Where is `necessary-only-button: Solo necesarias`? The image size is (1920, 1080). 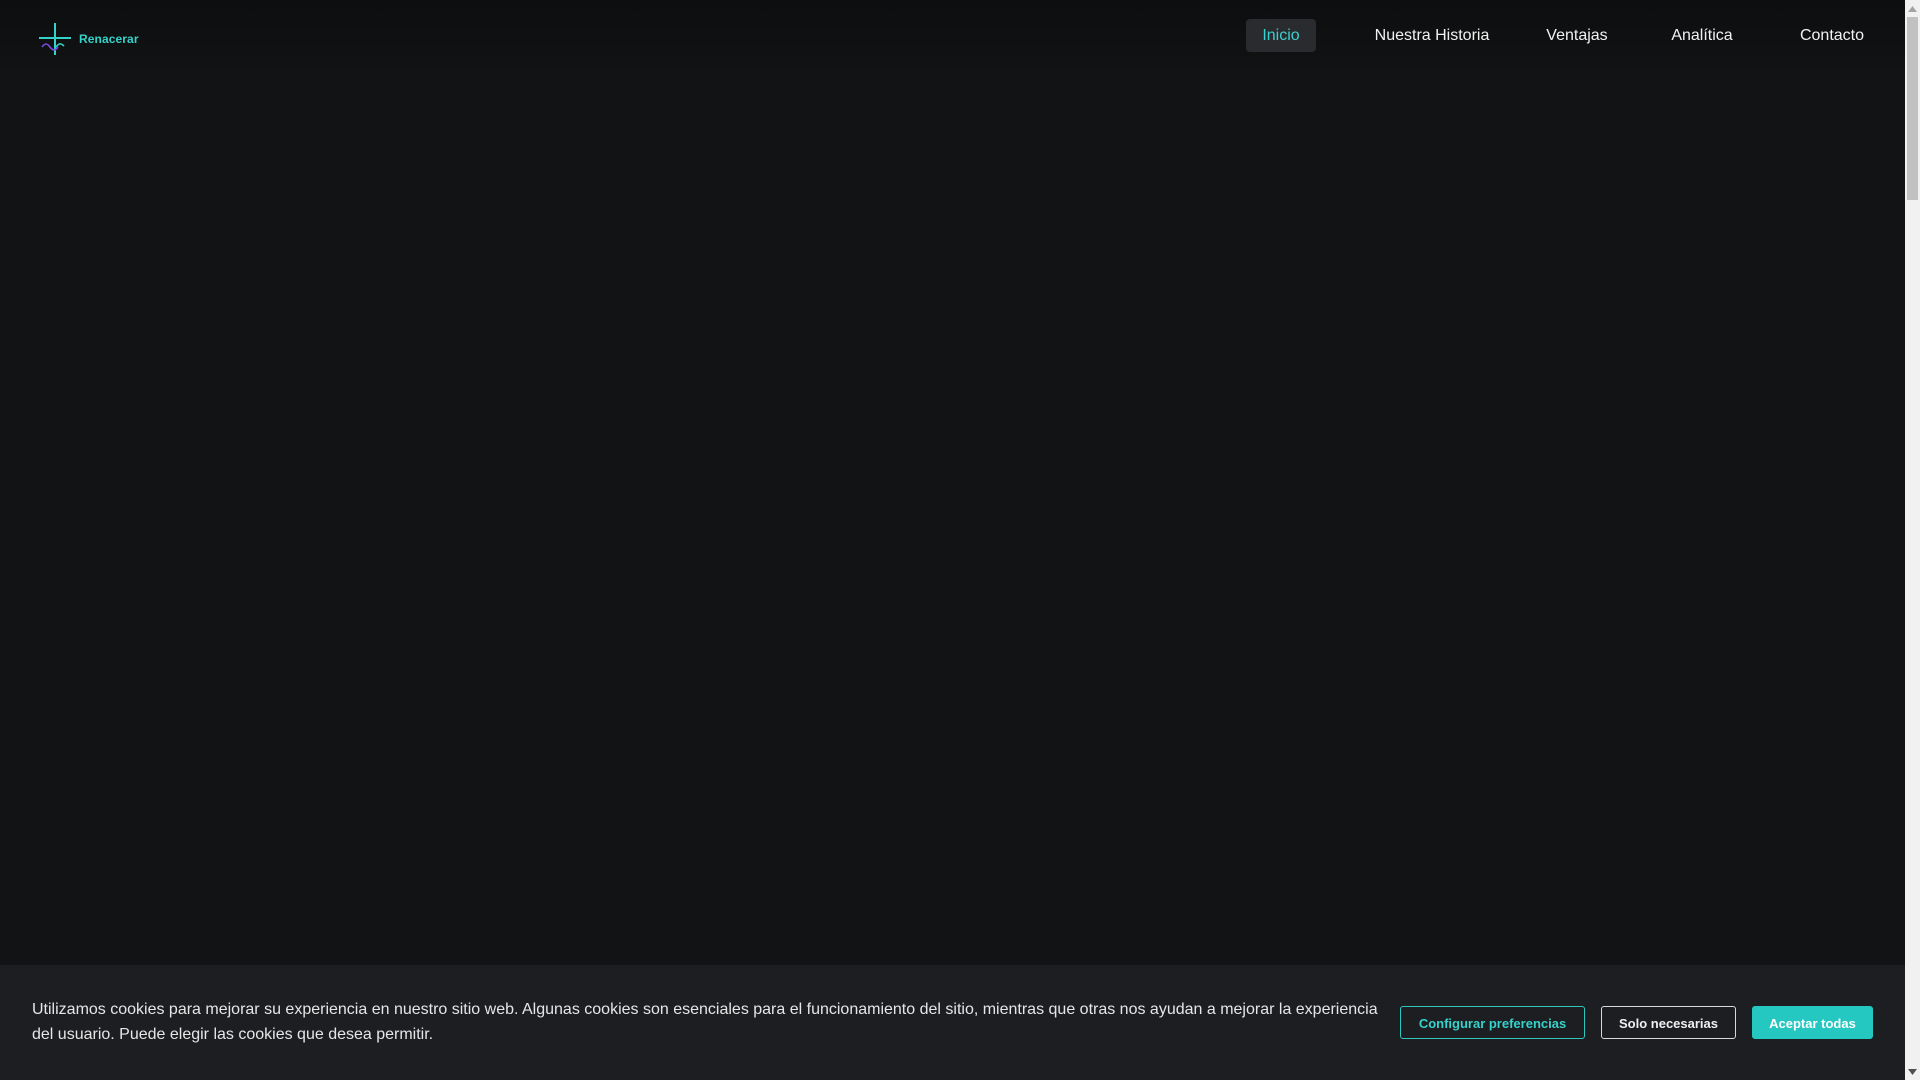 necessary-only-button: Solo necesarias is located at coordinates (1668, 1022).